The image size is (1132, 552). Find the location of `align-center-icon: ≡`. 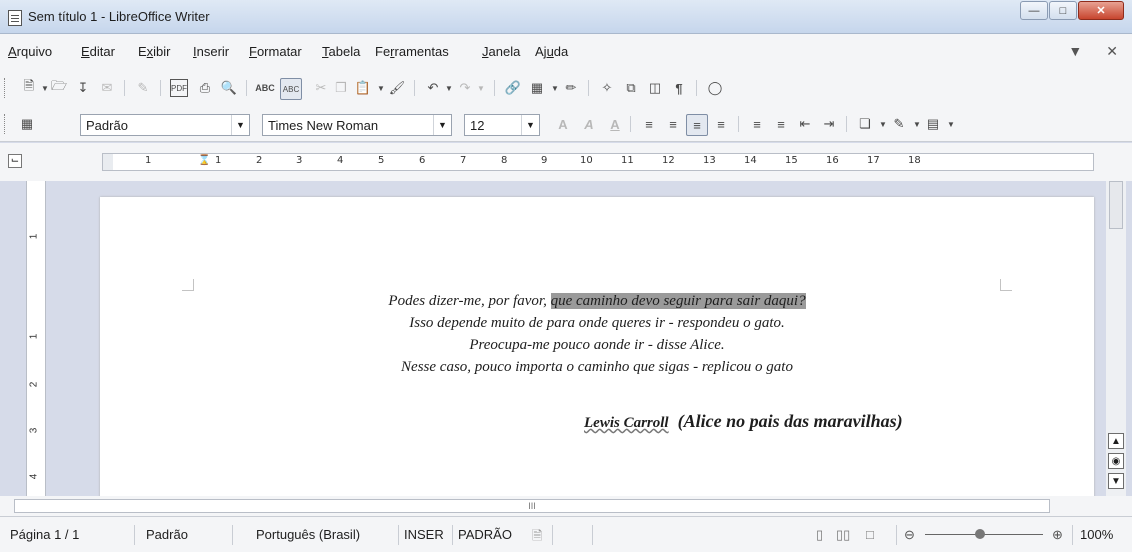

align-center-icon: ≡ is located at coordinates (673, 124).